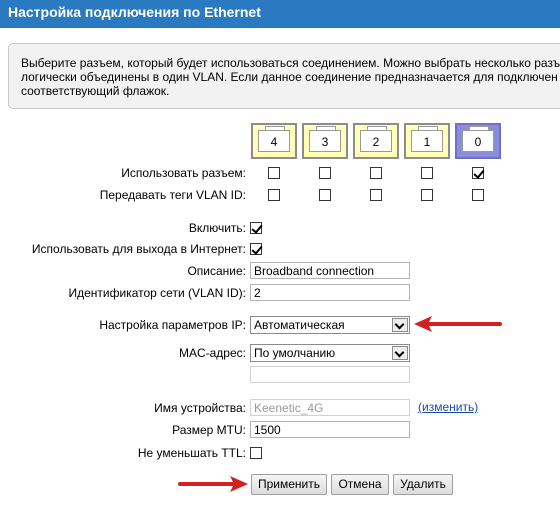 The image size is (560, 507). I want to click on port-1-number: 1, so click(427, 142).